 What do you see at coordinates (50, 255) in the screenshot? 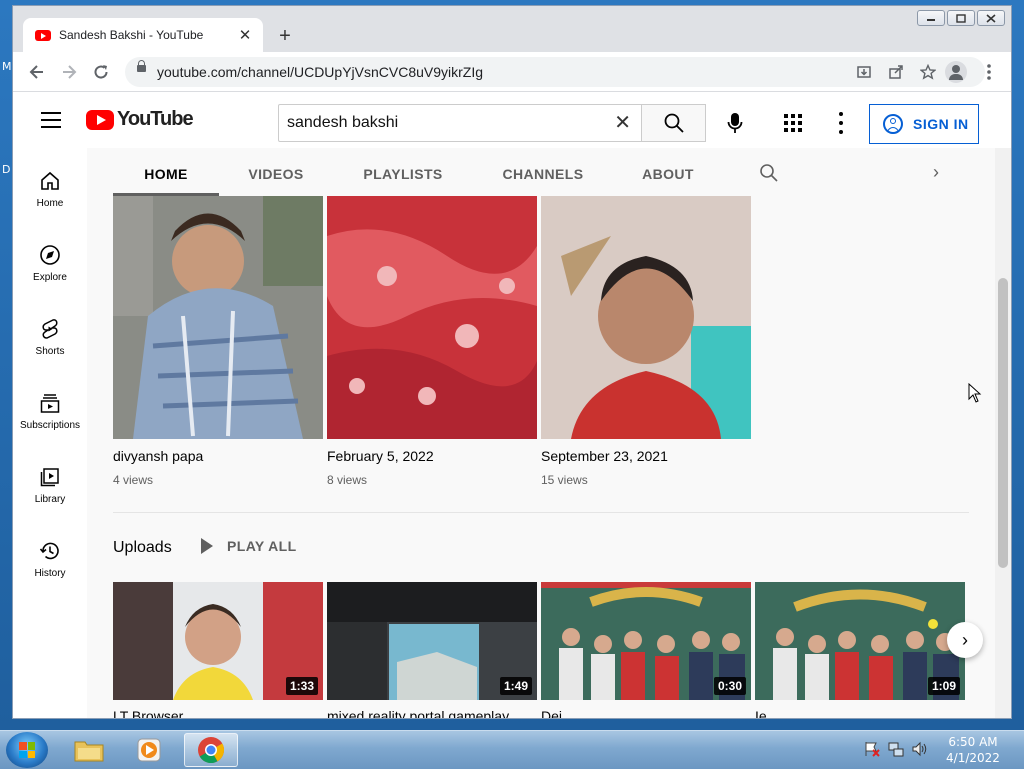
I see `compass-icon` at bounding box center [50, 255].